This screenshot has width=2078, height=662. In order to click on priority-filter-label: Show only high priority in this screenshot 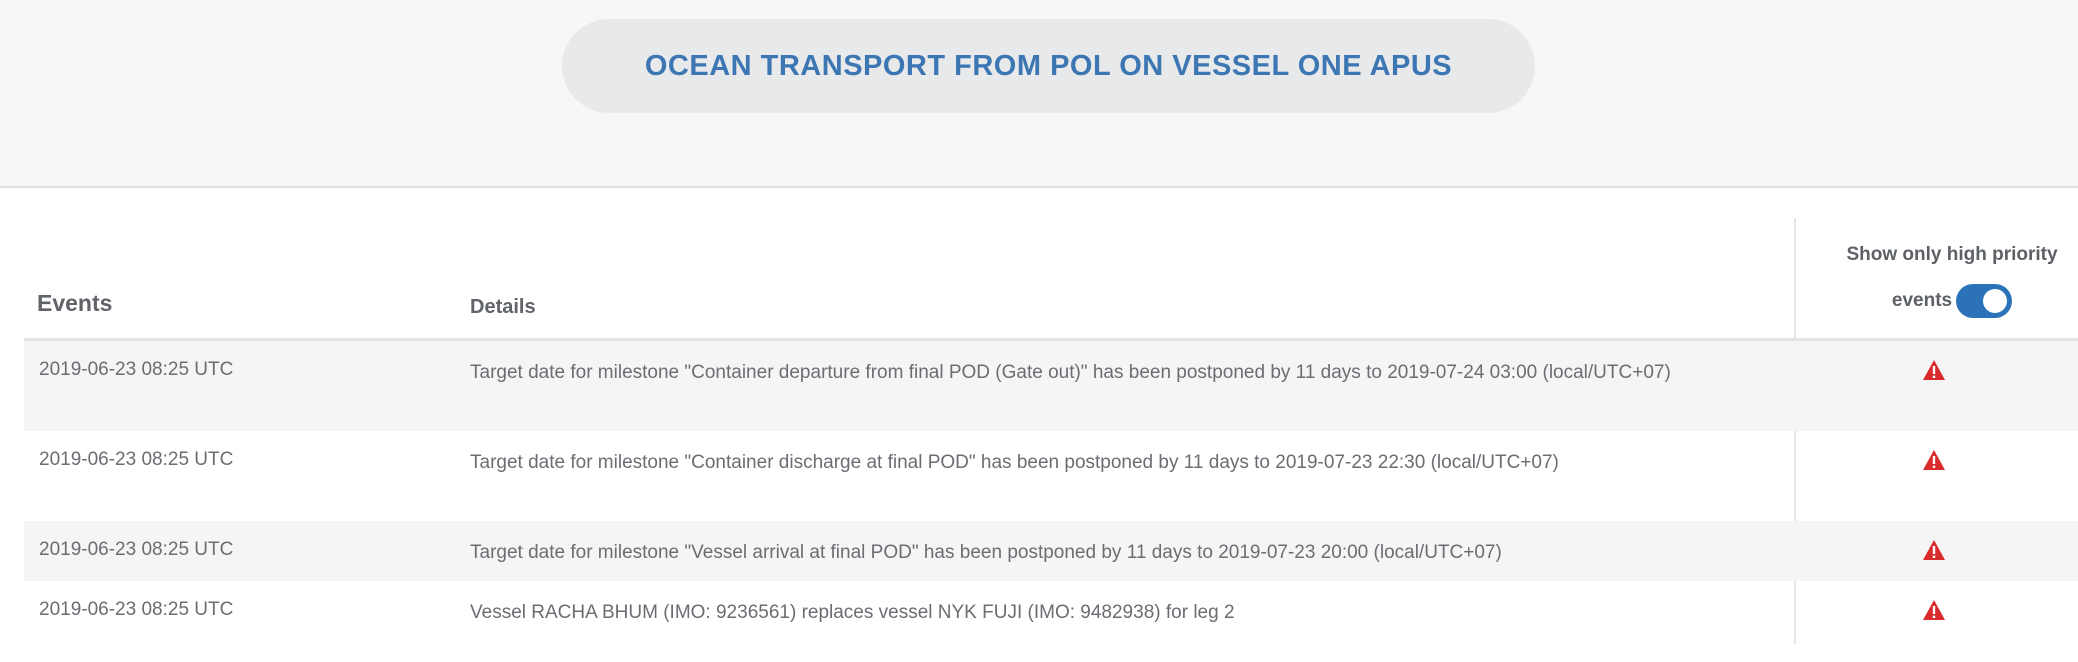, I will do `click(1952, 254)`.